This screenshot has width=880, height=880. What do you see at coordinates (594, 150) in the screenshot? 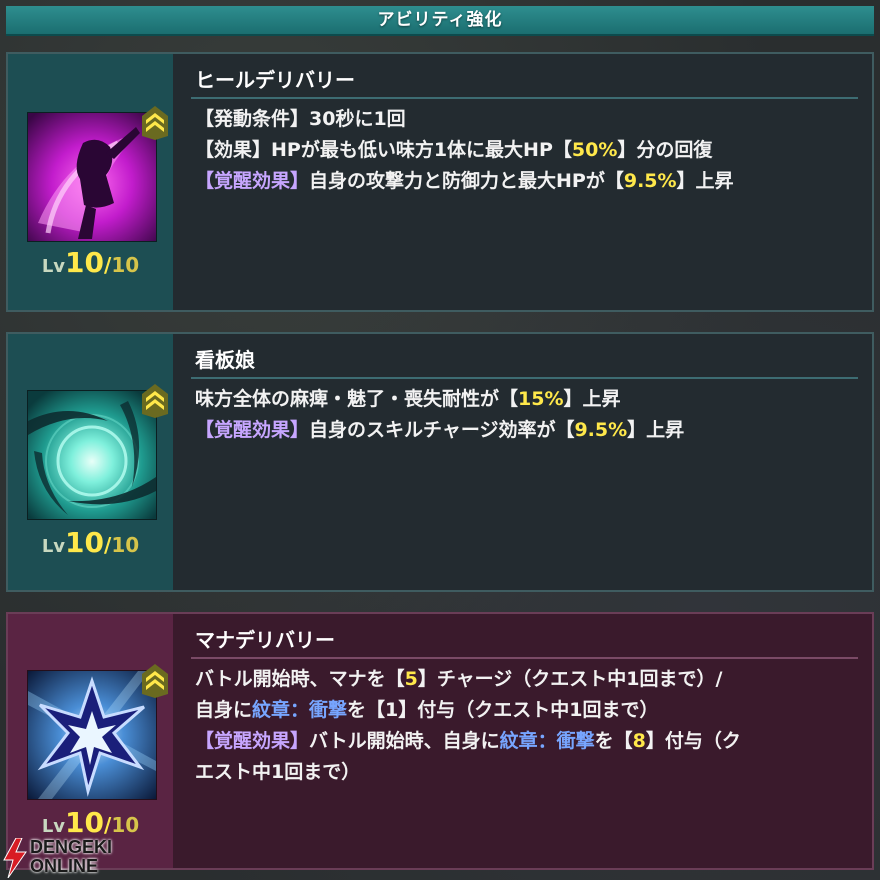
I see `highlight-value: 50%` at bounding box center [594, 150].